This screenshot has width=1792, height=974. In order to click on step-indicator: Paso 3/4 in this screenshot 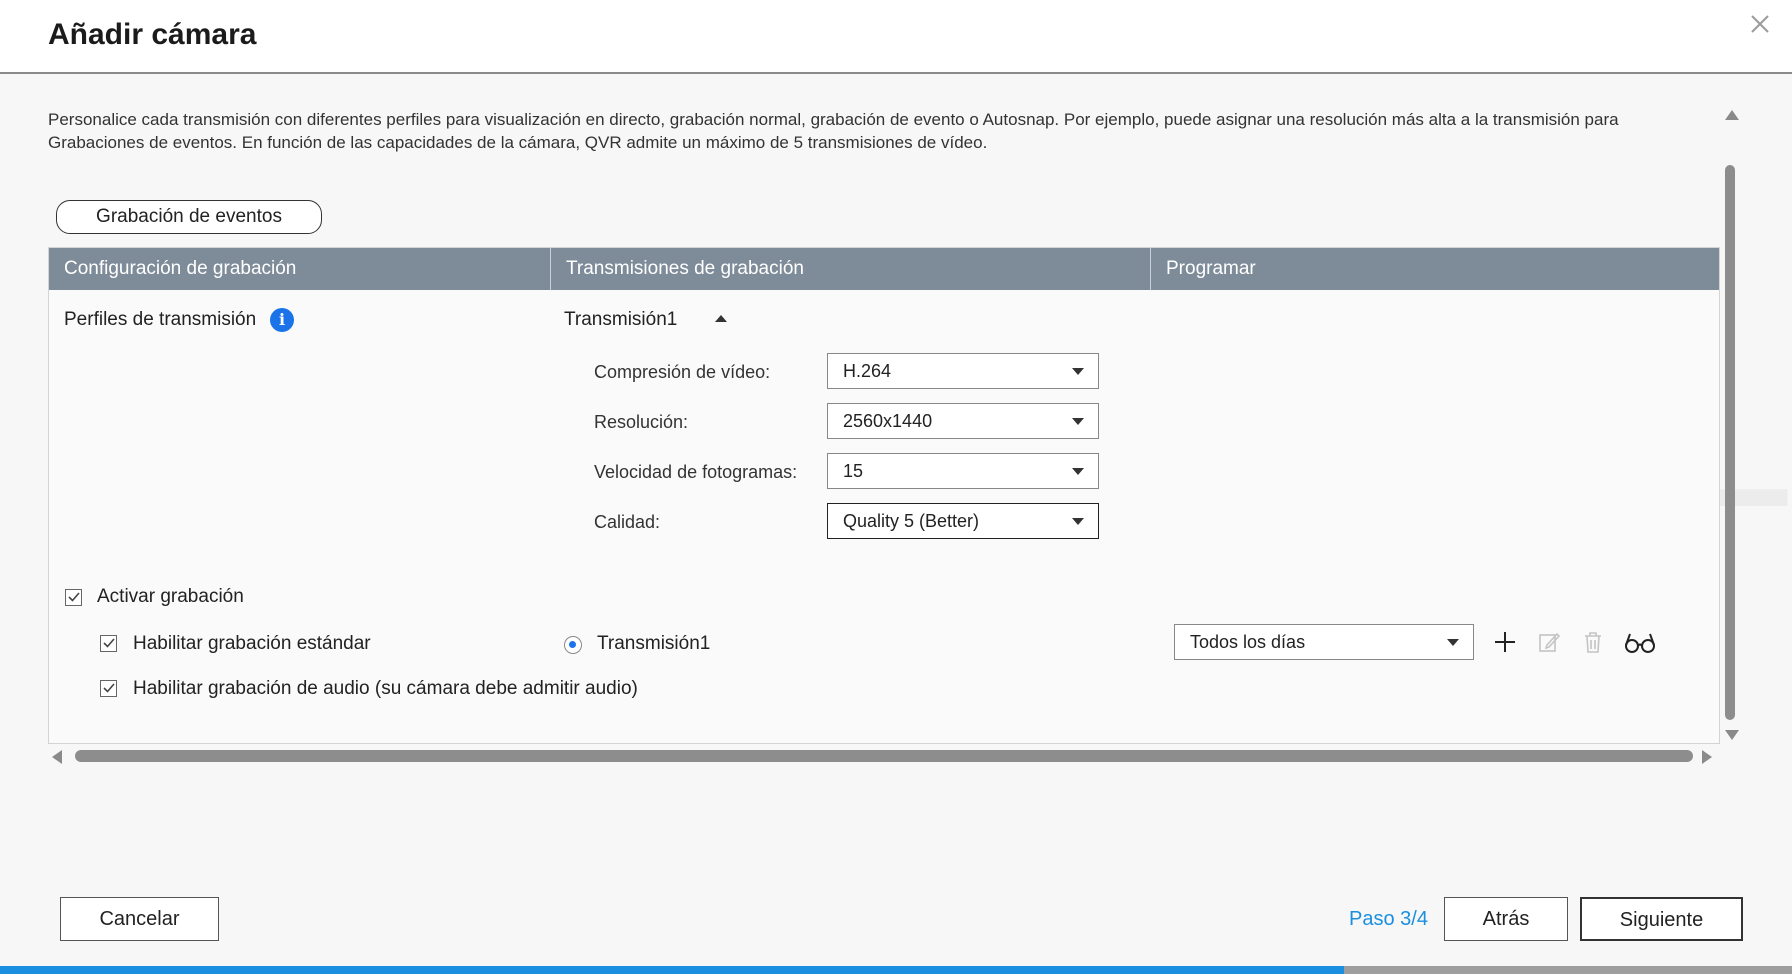, I will do `click(1388, 919)`.